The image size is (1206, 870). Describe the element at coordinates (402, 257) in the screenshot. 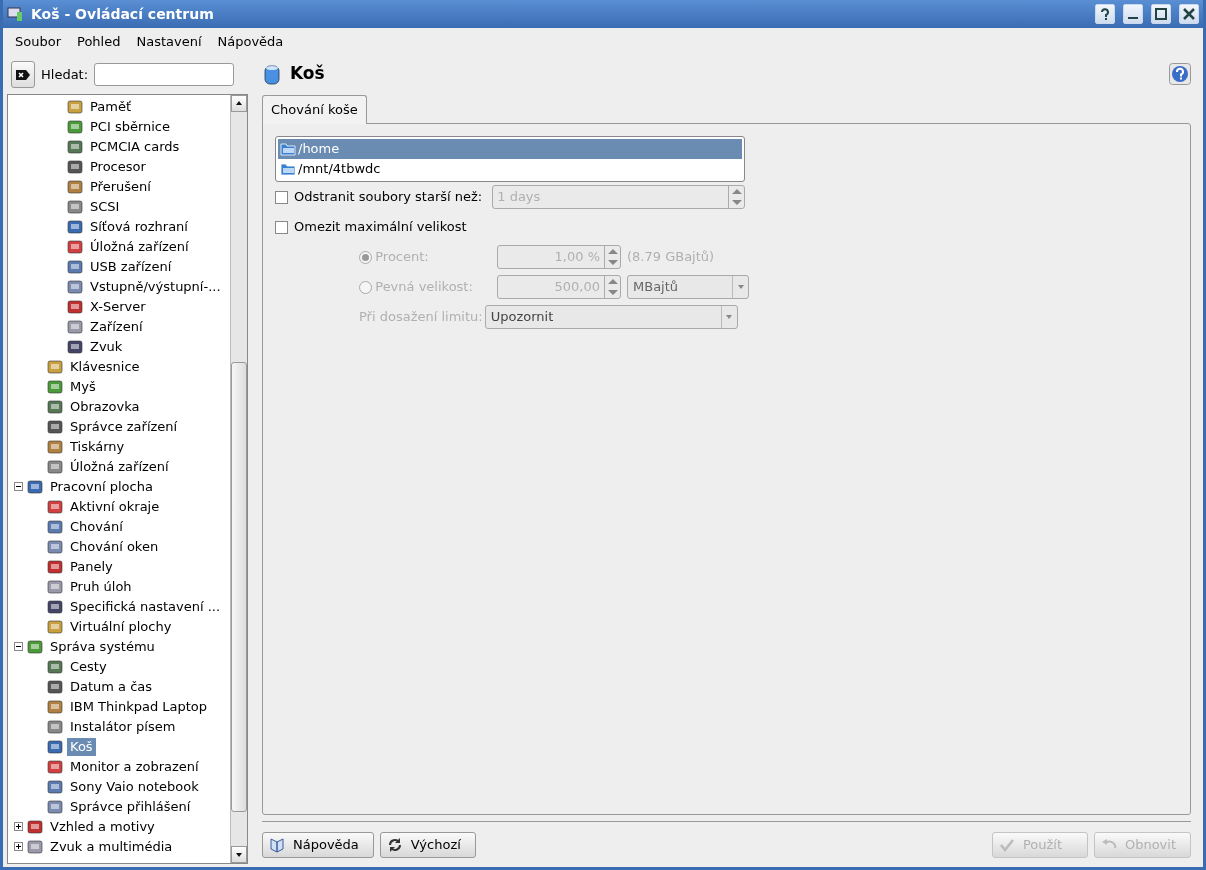

I see `radio-label: Procent:` at that location.